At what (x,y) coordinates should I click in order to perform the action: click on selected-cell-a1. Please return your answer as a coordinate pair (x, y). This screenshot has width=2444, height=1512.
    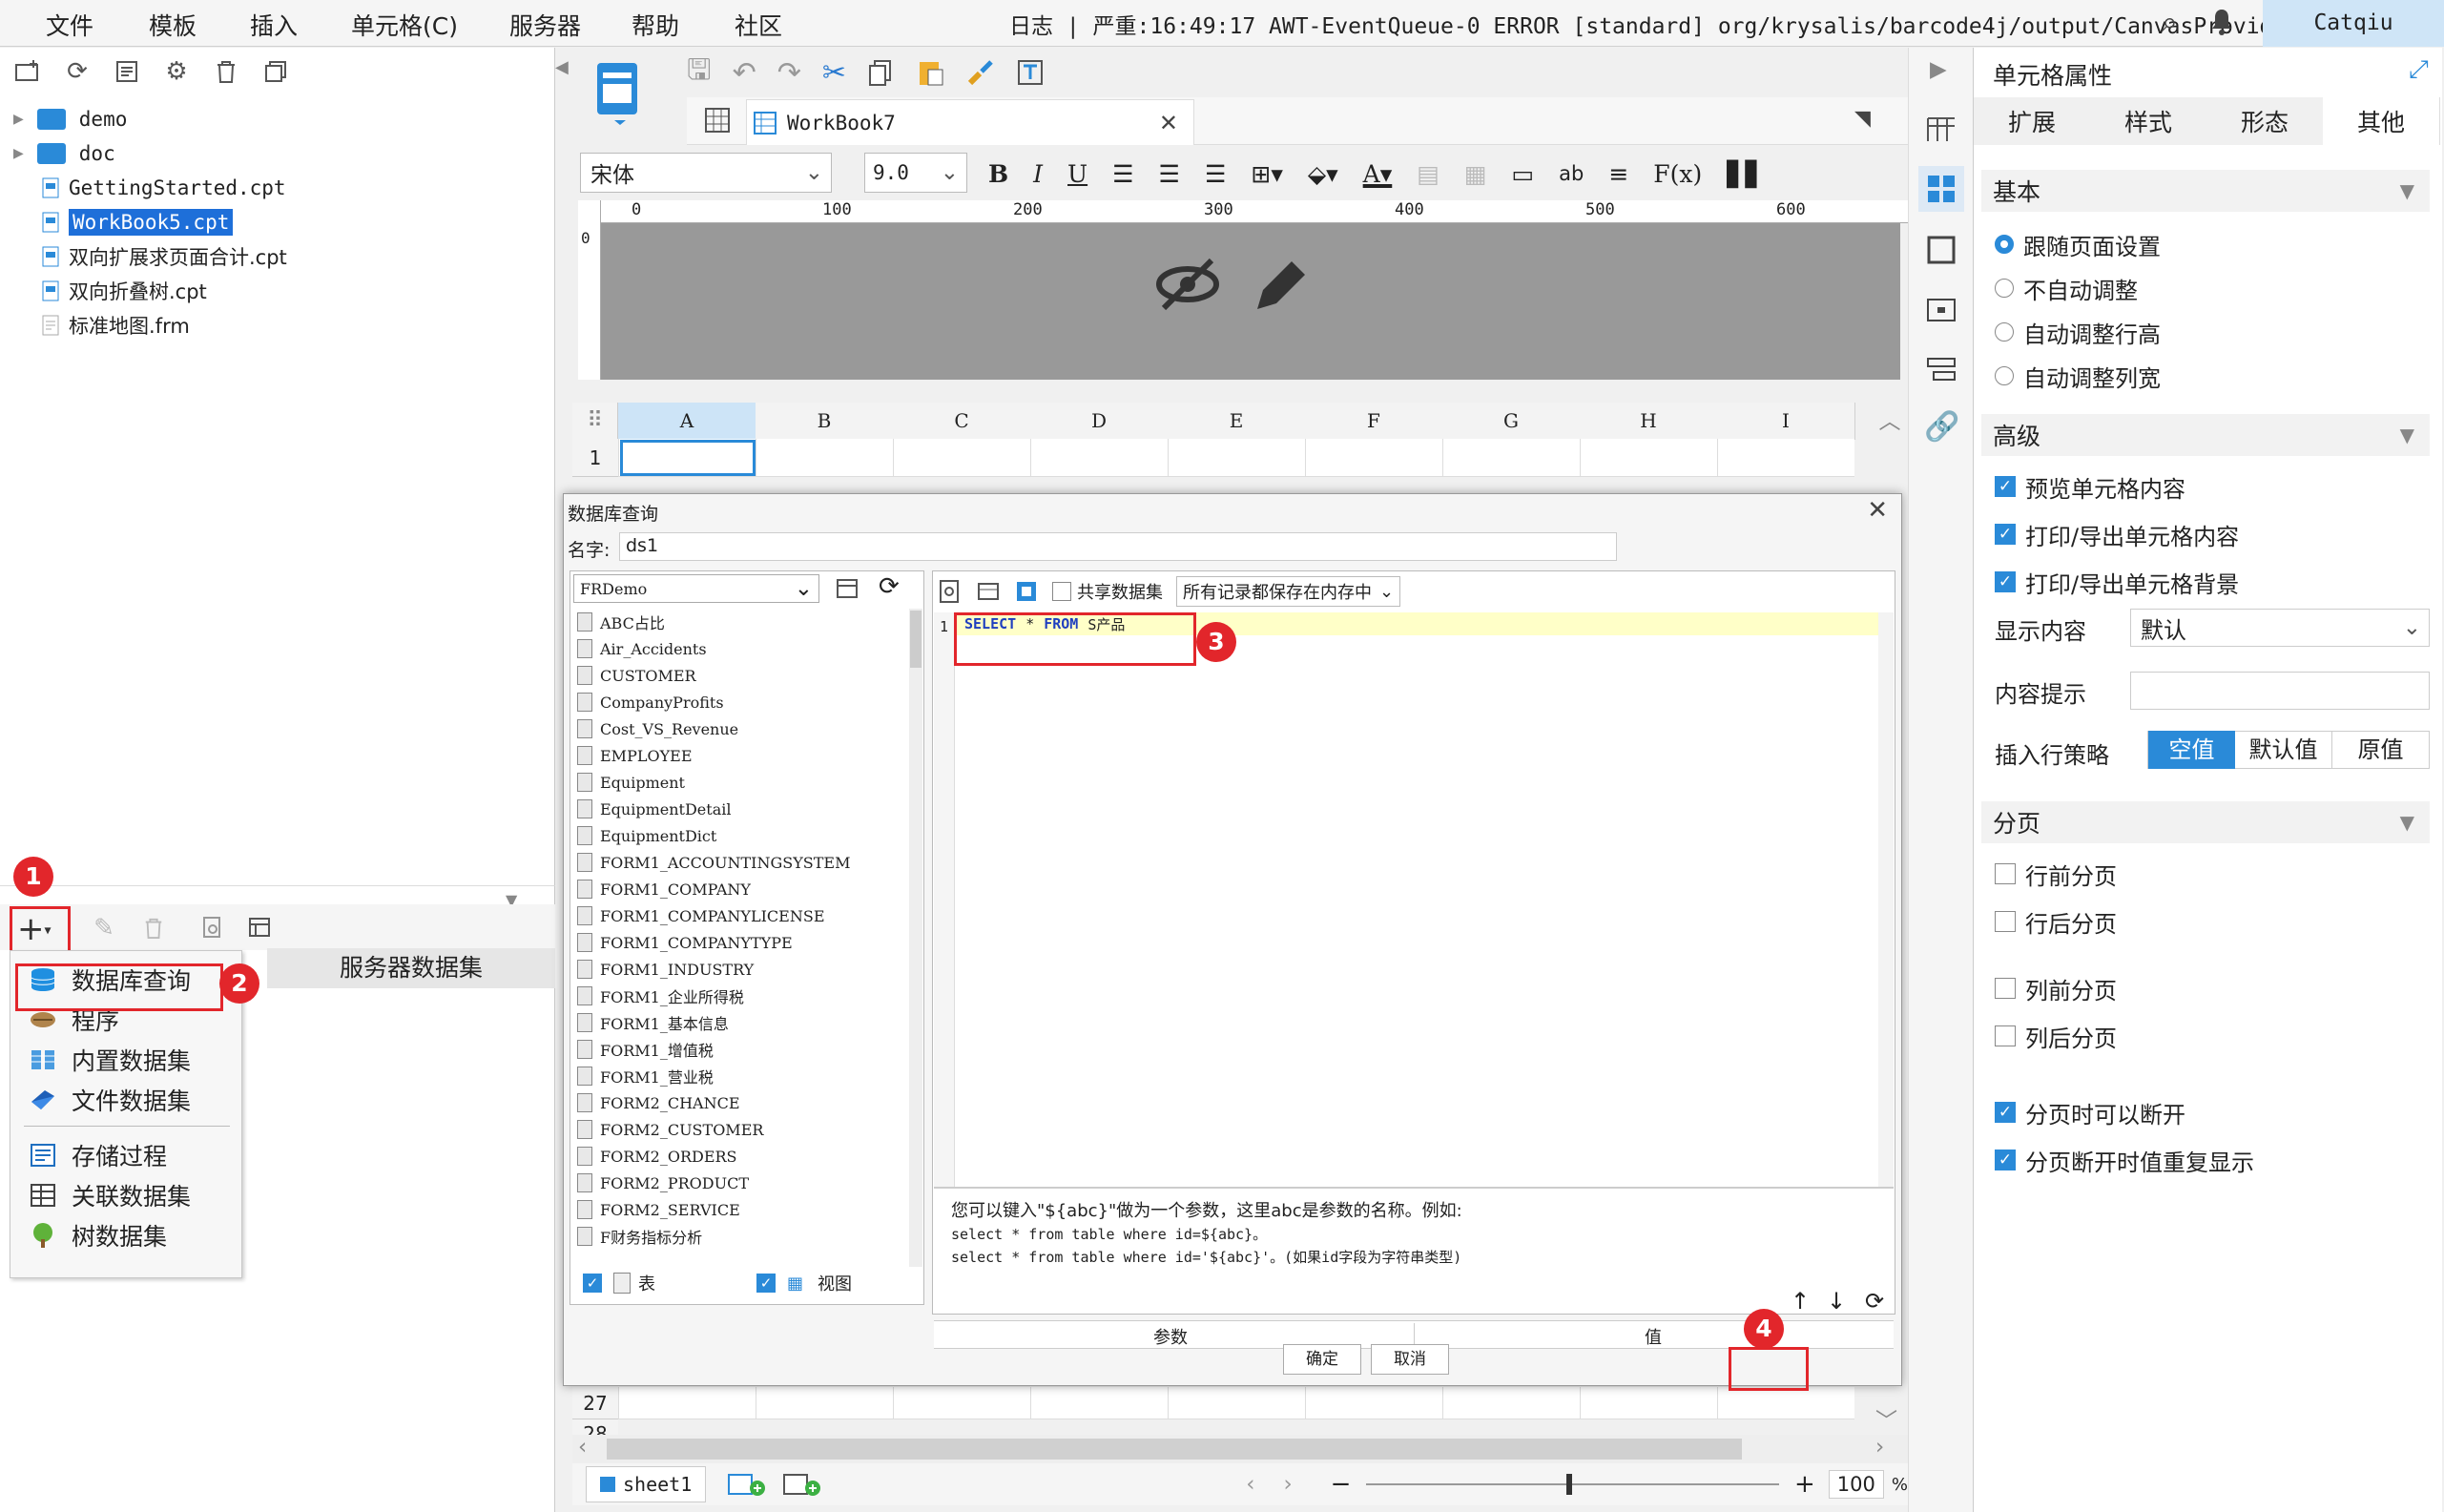
    Looking at the image, I should click on (688, 458).